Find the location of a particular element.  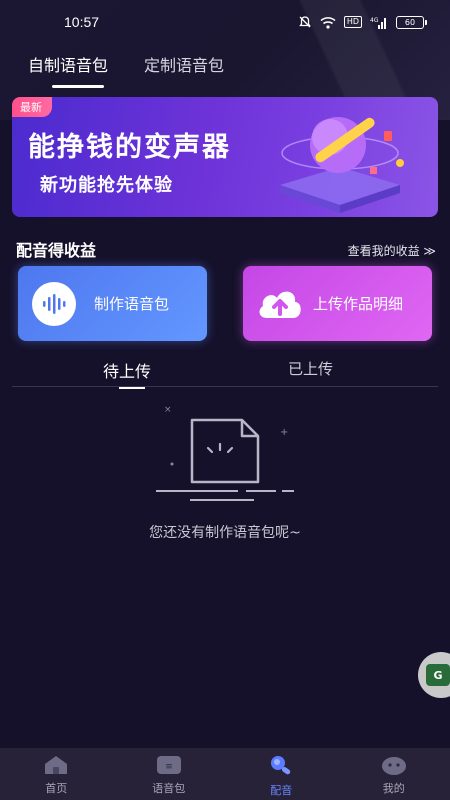

voice-pack-icon: ≡ is located at coordinates (168, 765).